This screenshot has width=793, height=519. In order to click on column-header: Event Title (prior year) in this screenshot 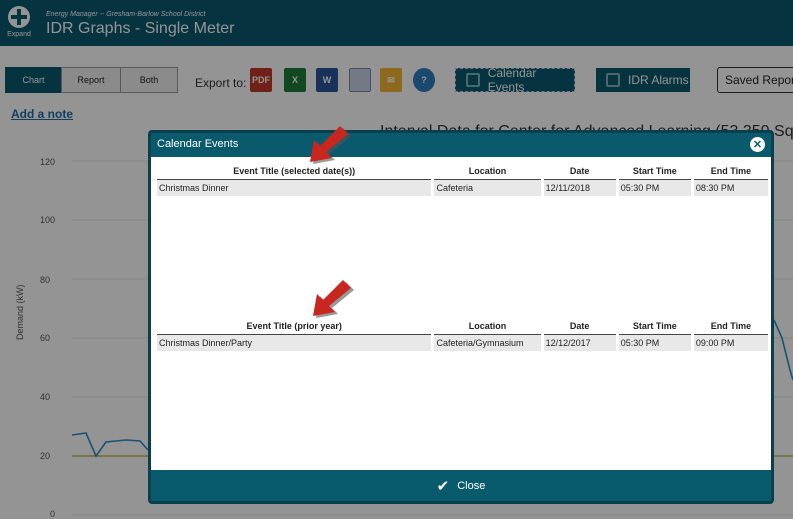, I will do `click(294, 326)`.